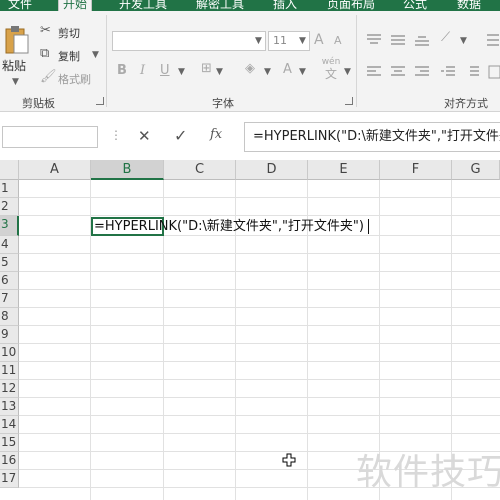  Describe the element at coordinates (267, 72) in the screenshot. I see `fill-color-chevron-icon: ▼` at that location.